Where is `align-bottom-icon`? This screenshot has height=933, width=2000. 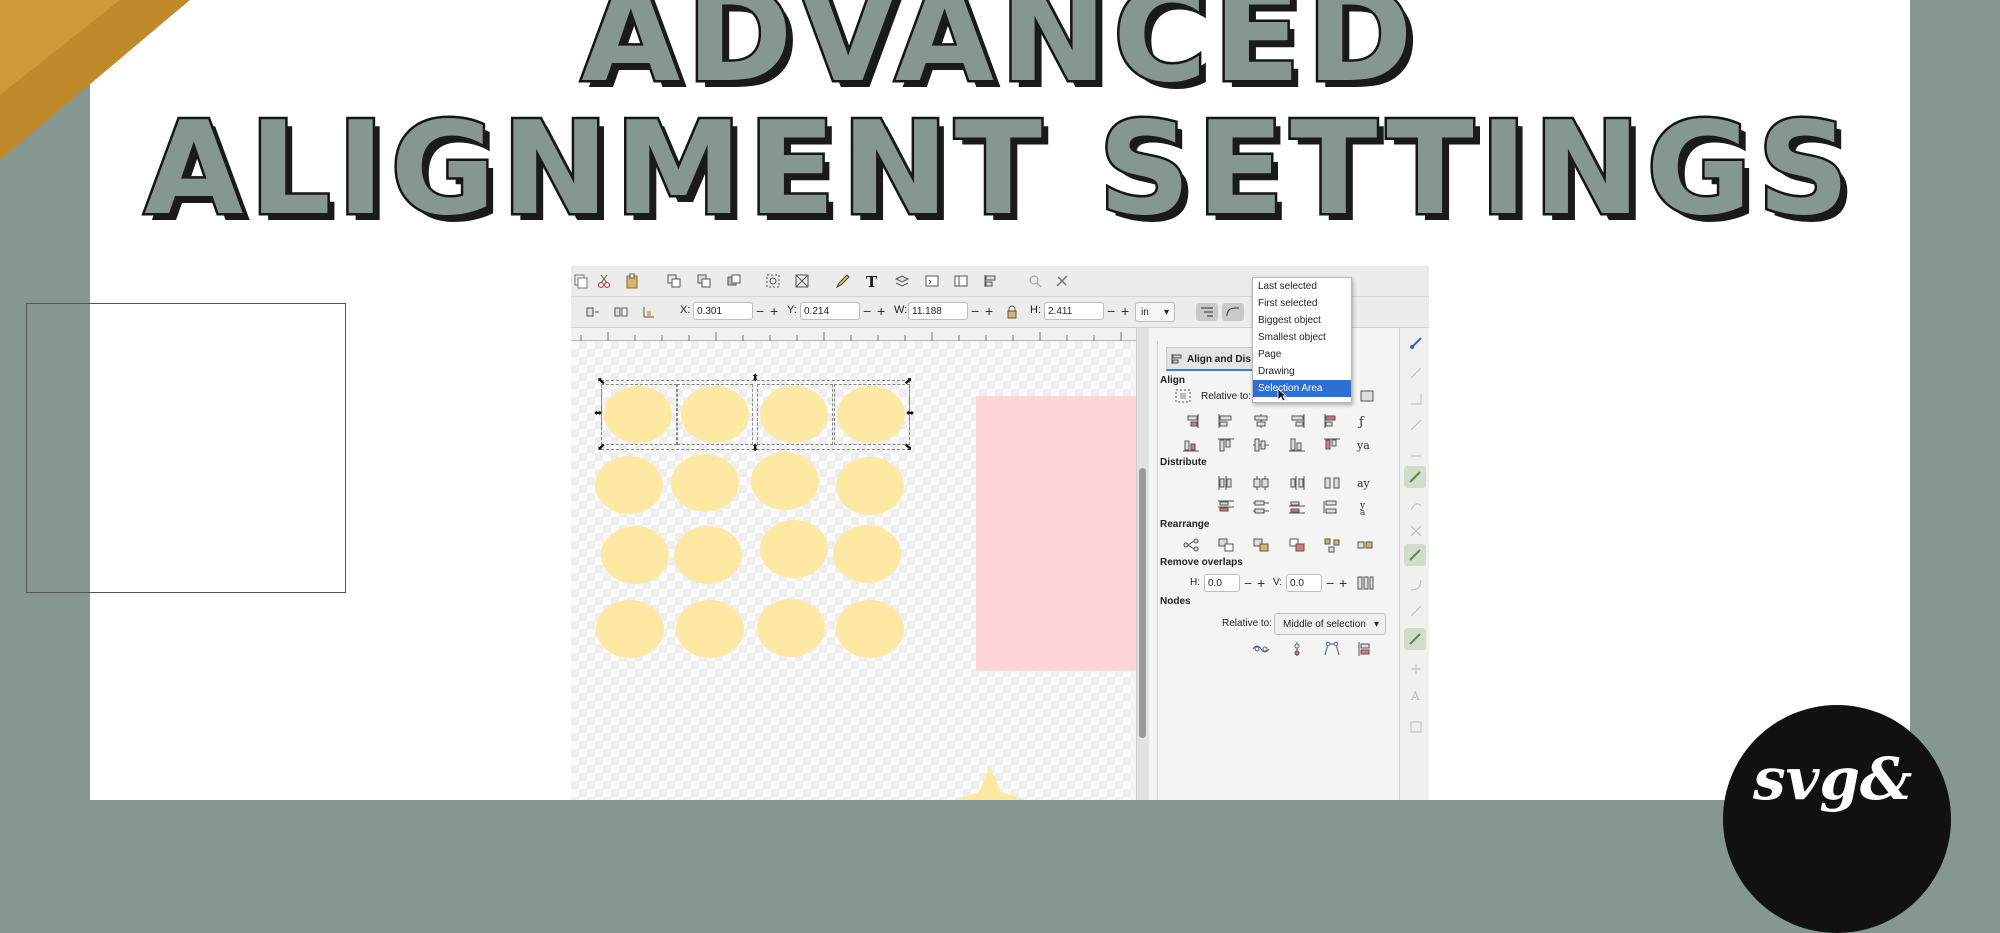
align-bottom-icon is located at coordinates (1297, 445).